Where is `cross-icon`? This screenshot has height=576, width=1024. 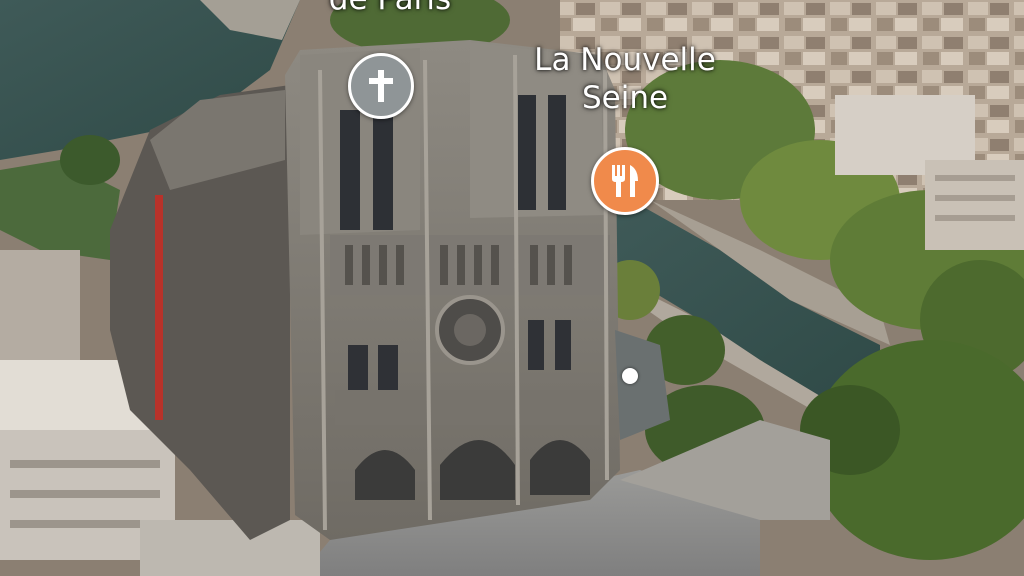
cross-icon is located at coordinates (381, 86).